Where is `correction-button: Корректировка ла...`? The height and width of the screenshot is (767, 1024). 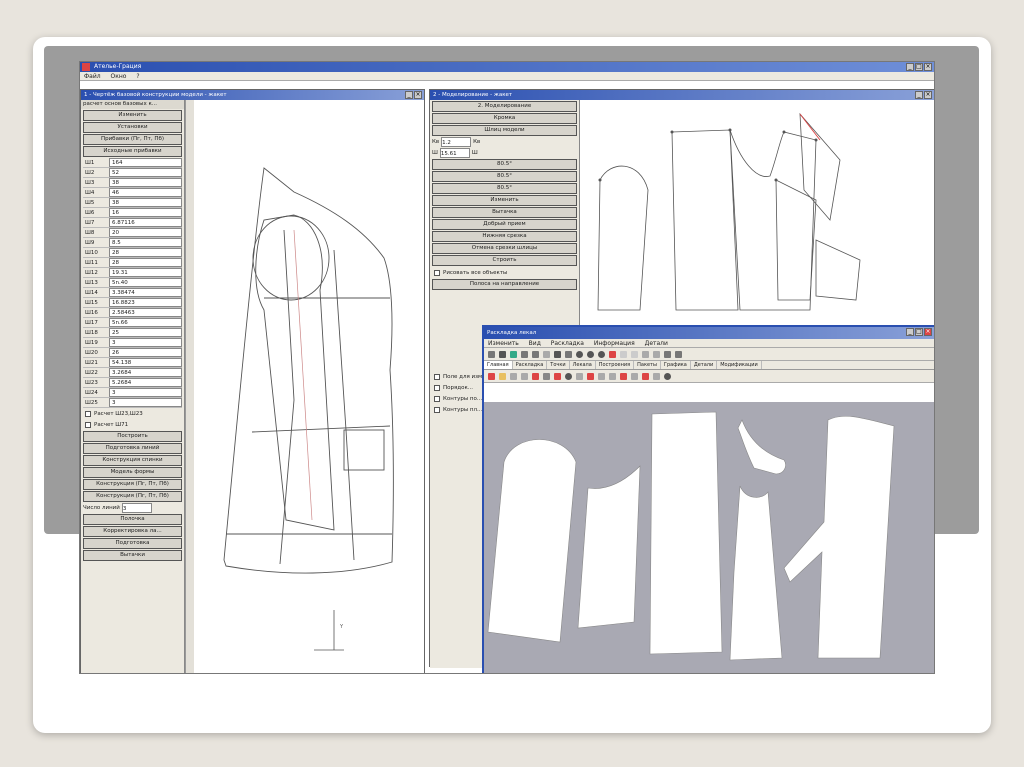 correction-button: Корректировка ла... is located at coordinates (132, 531).